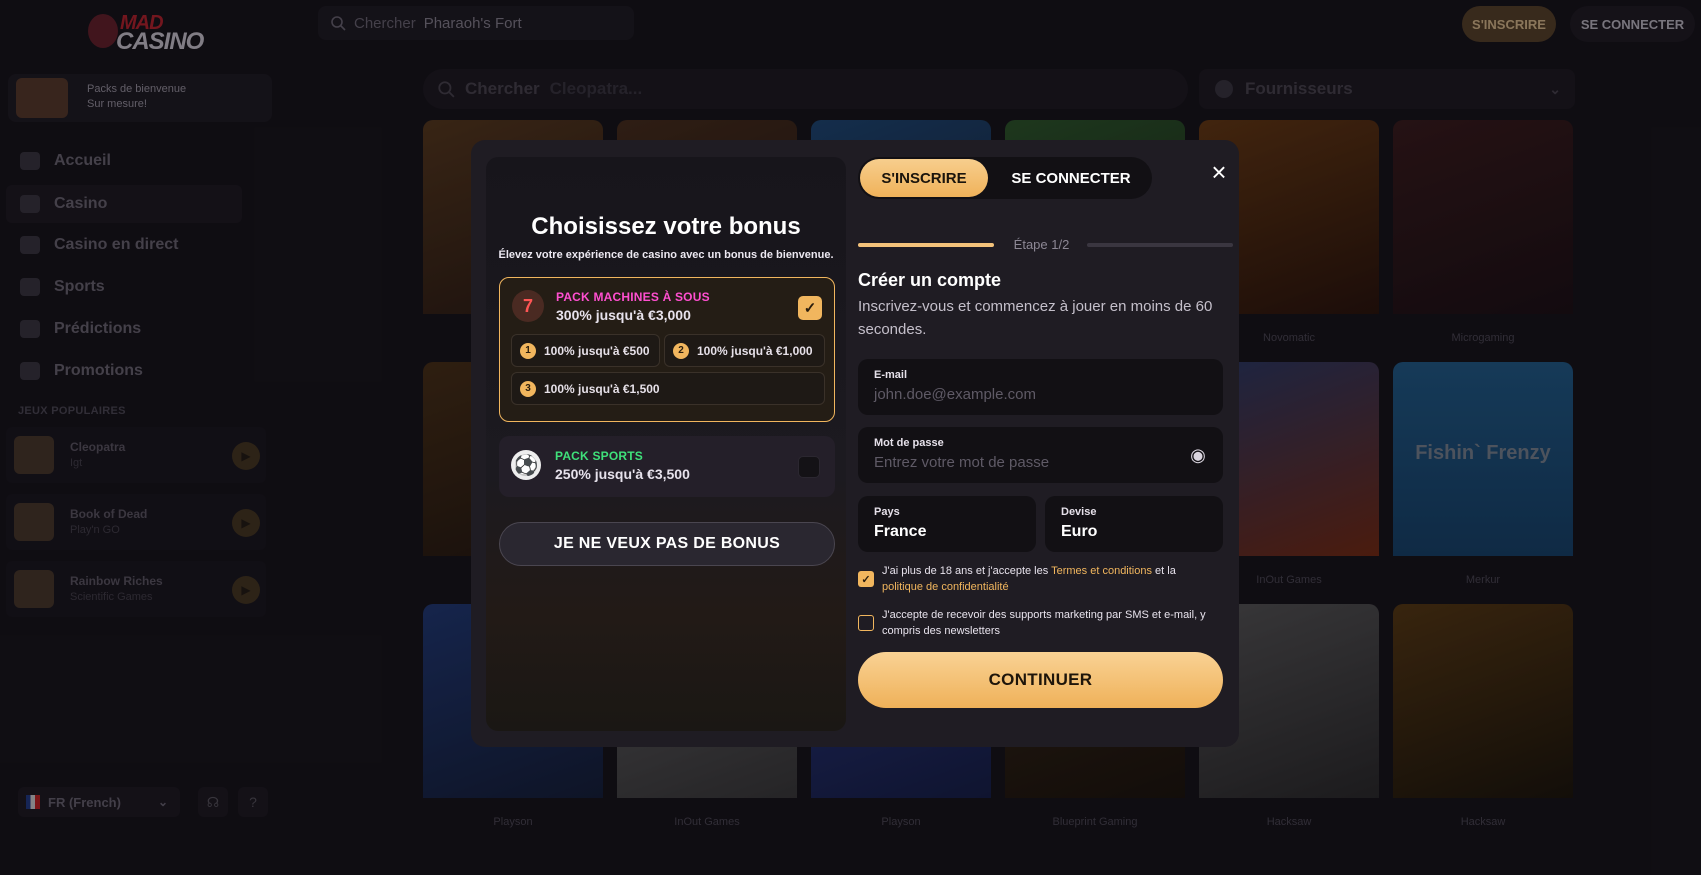 The width and height of the screenshot is (1701, 875). What do you see at coordinates (1040, 680) in the screenshot?
I see `continue-button: CONTINUER` at bounding box center [1040, 680].